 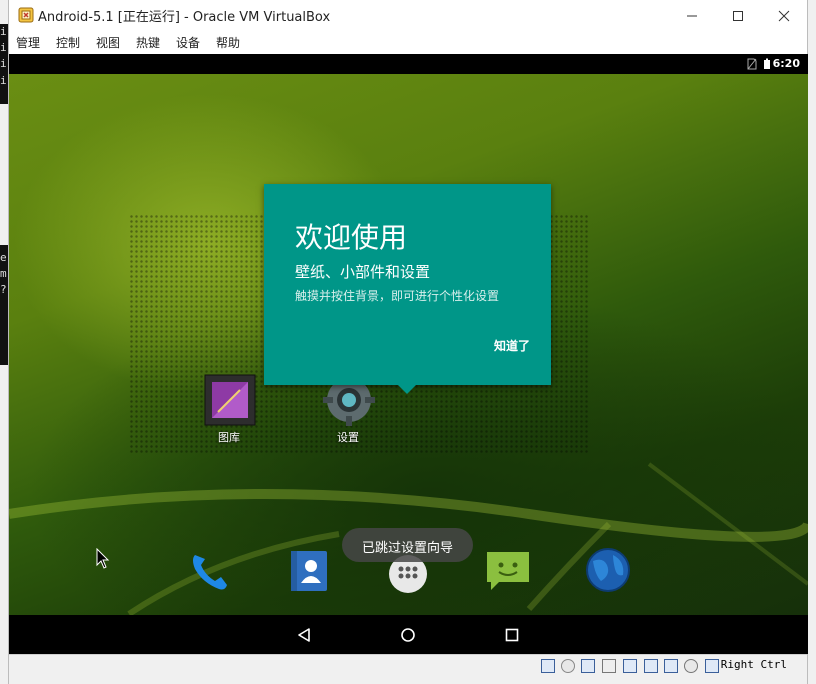 I want to click on menu-help: 帮助, so click(x=228, y=42).